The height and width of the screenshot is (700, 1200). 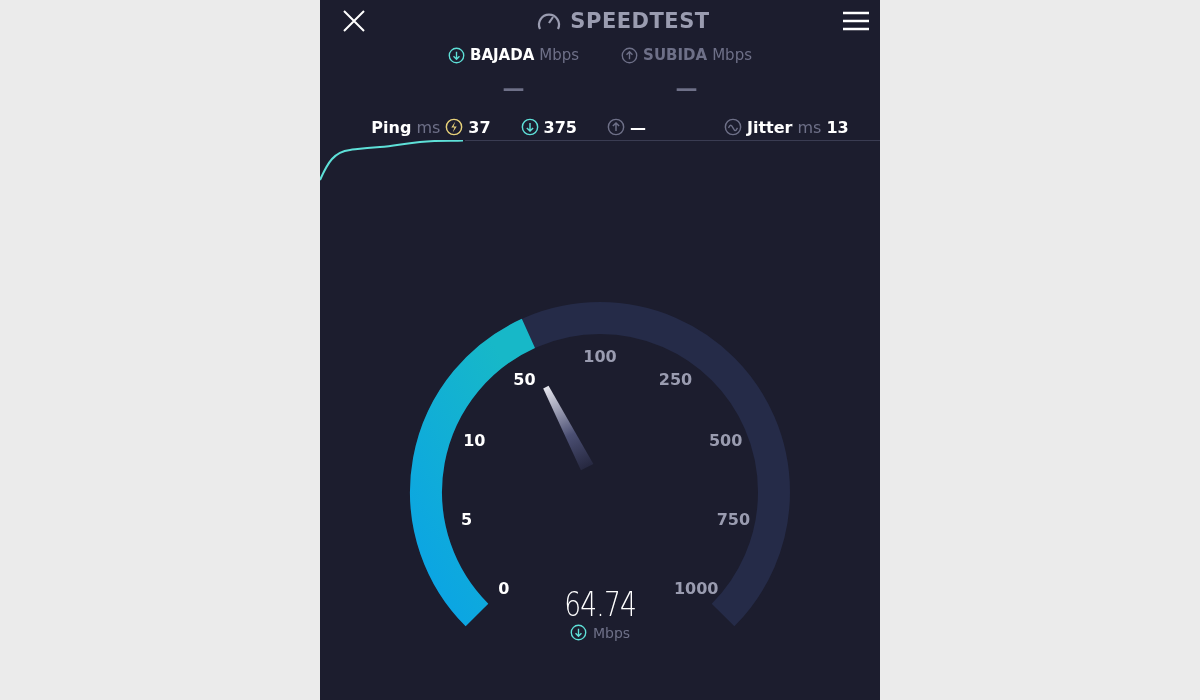 I want to click on stat-value: 37, so click(x=479, y=127).